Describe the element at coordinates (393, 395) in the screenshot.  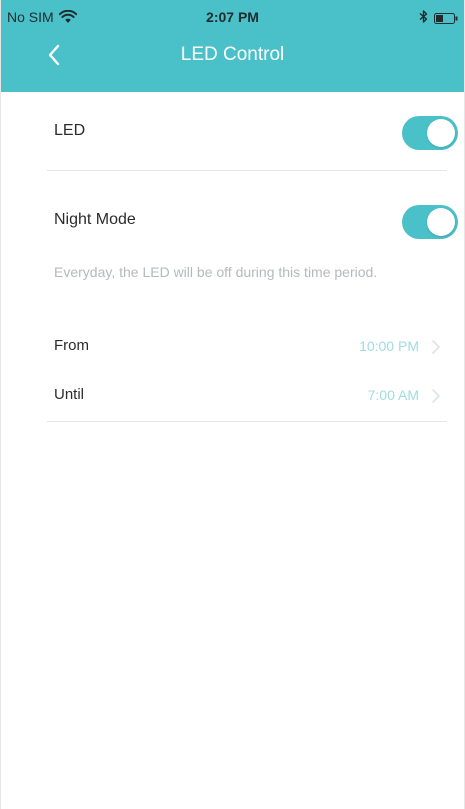
I see `until-time-value: 7:00 AM` at that location.